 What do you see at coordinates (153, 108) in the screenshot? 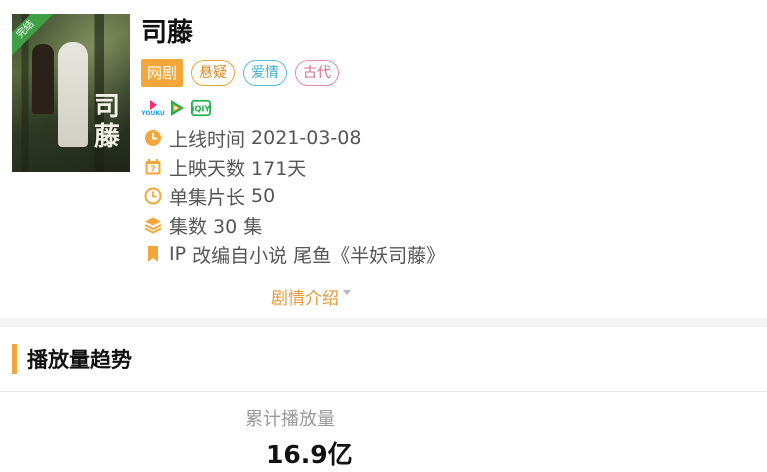
I see `youku-icon: YOUKU` at bounding box center [153, 108].